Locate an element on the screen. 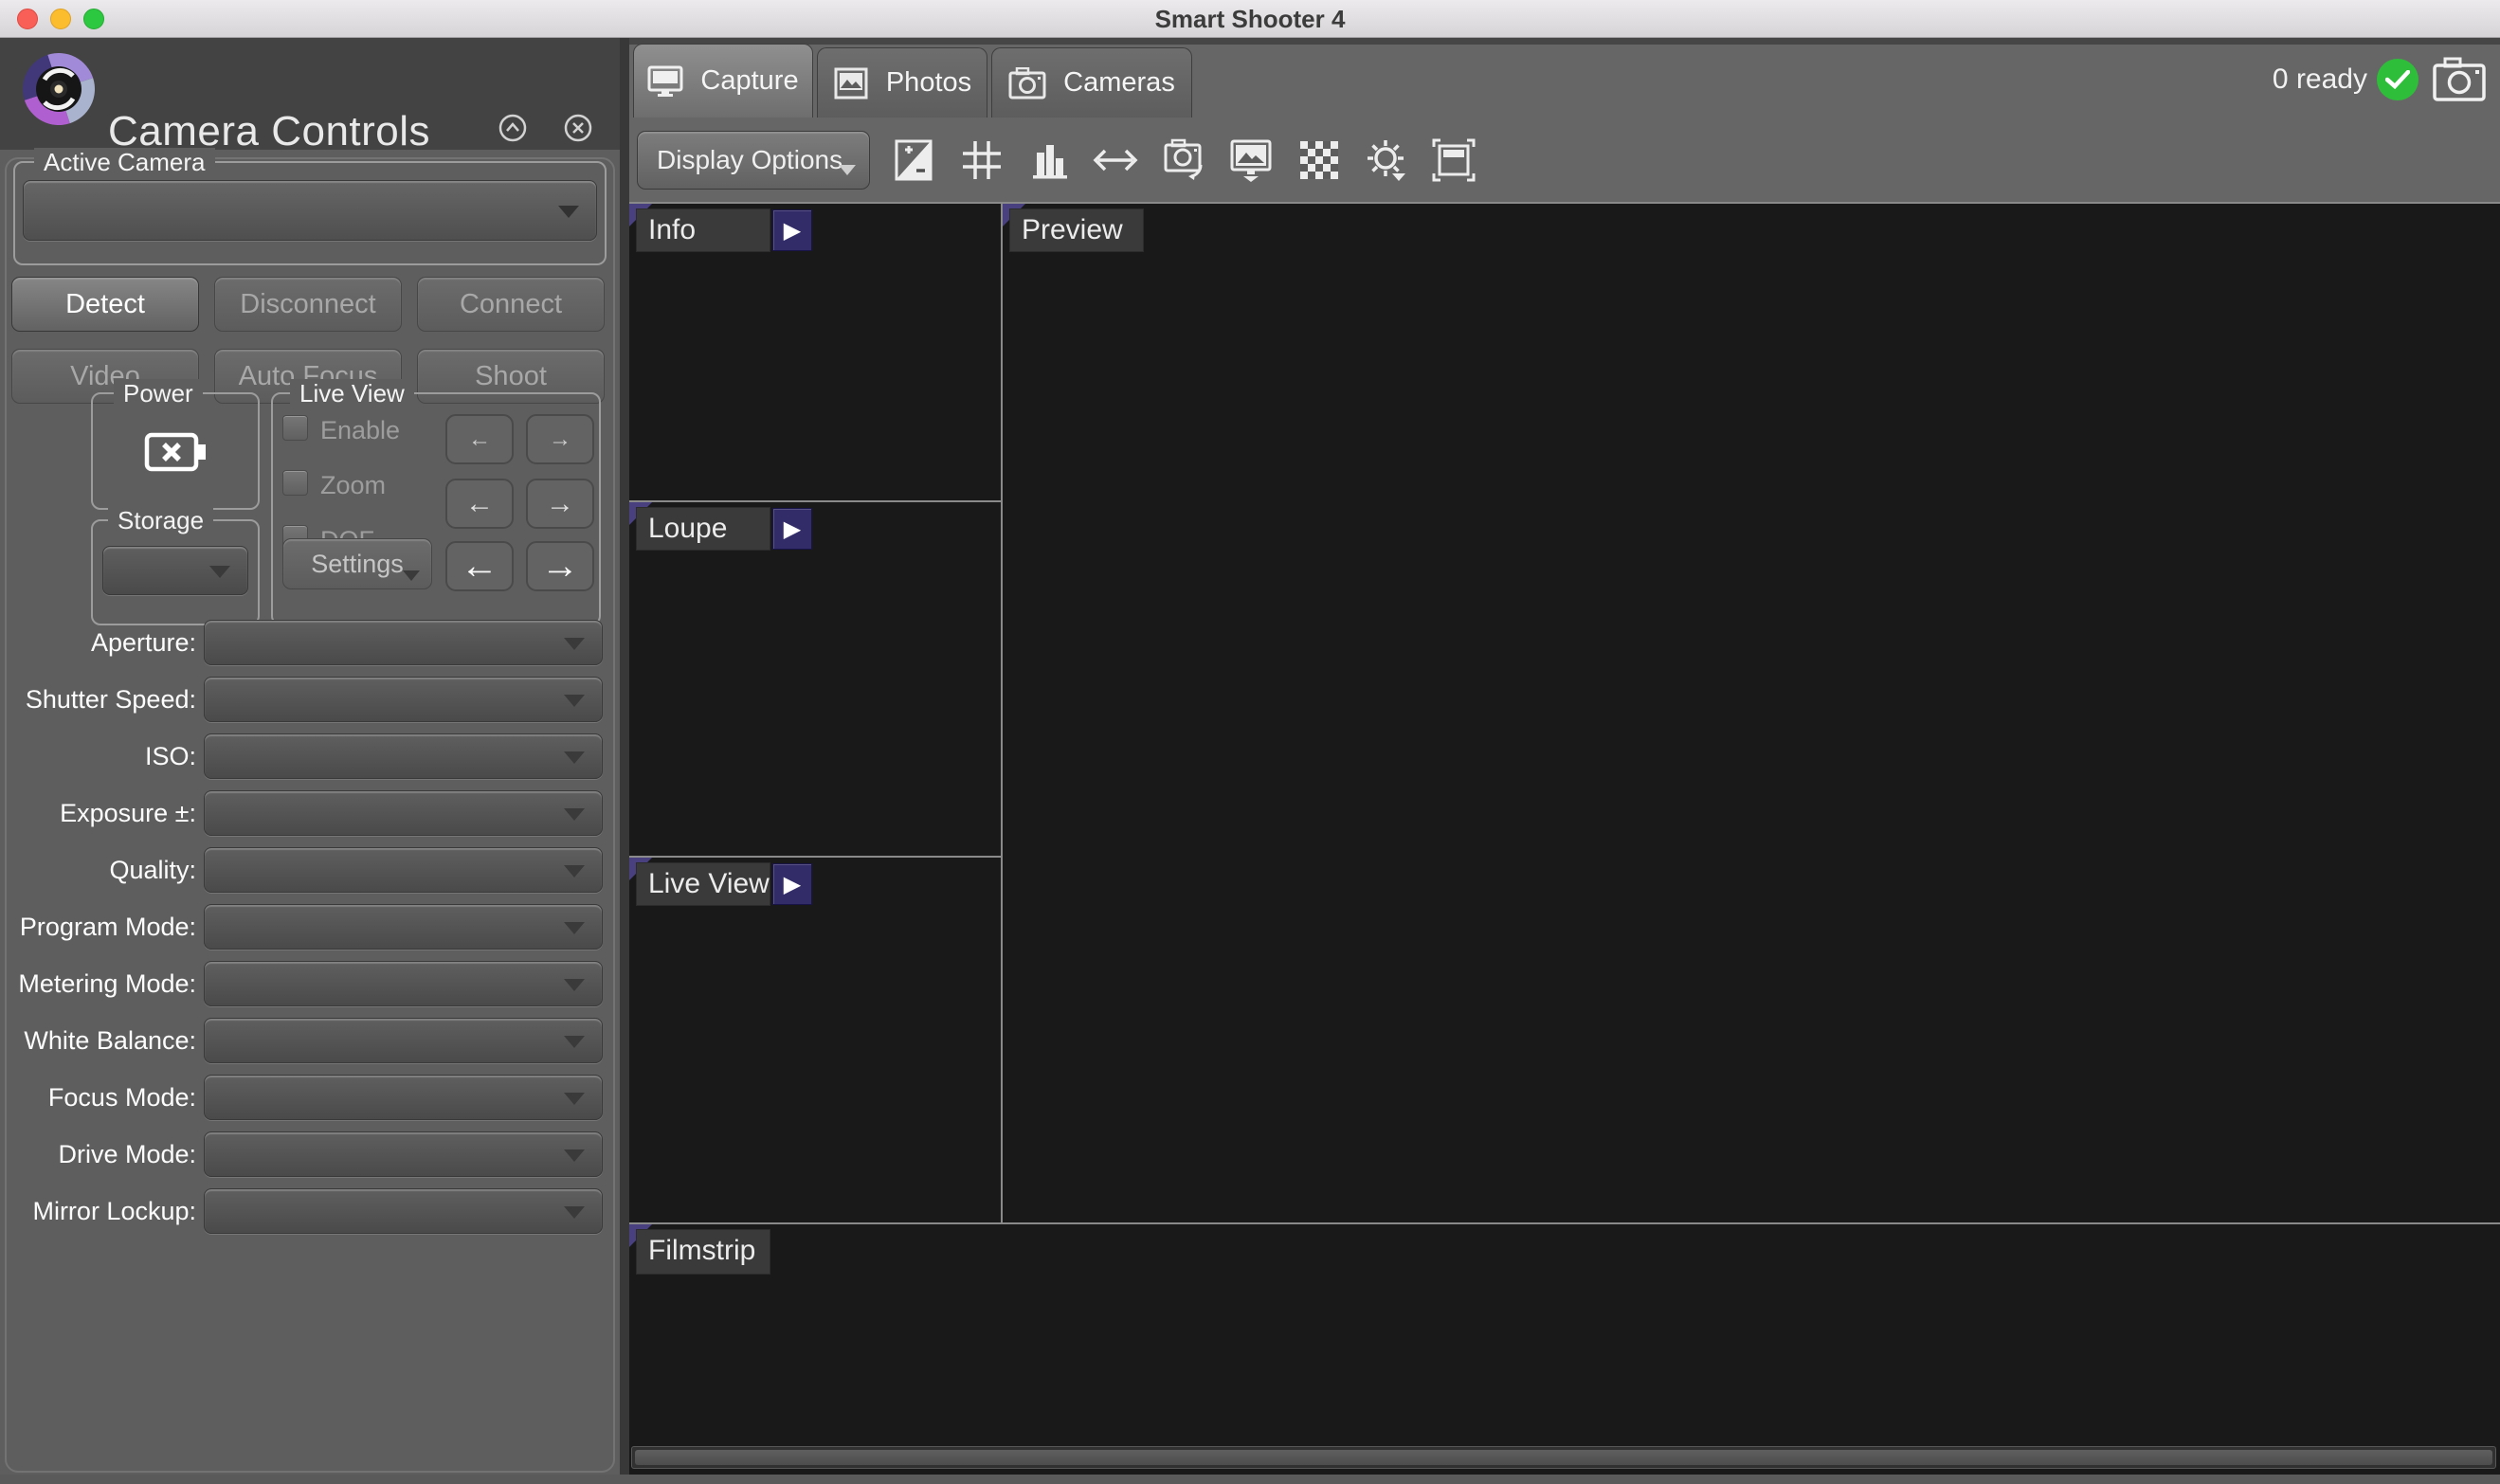  preview-panel-tab: Preview is located at coordinates (1076, 230).